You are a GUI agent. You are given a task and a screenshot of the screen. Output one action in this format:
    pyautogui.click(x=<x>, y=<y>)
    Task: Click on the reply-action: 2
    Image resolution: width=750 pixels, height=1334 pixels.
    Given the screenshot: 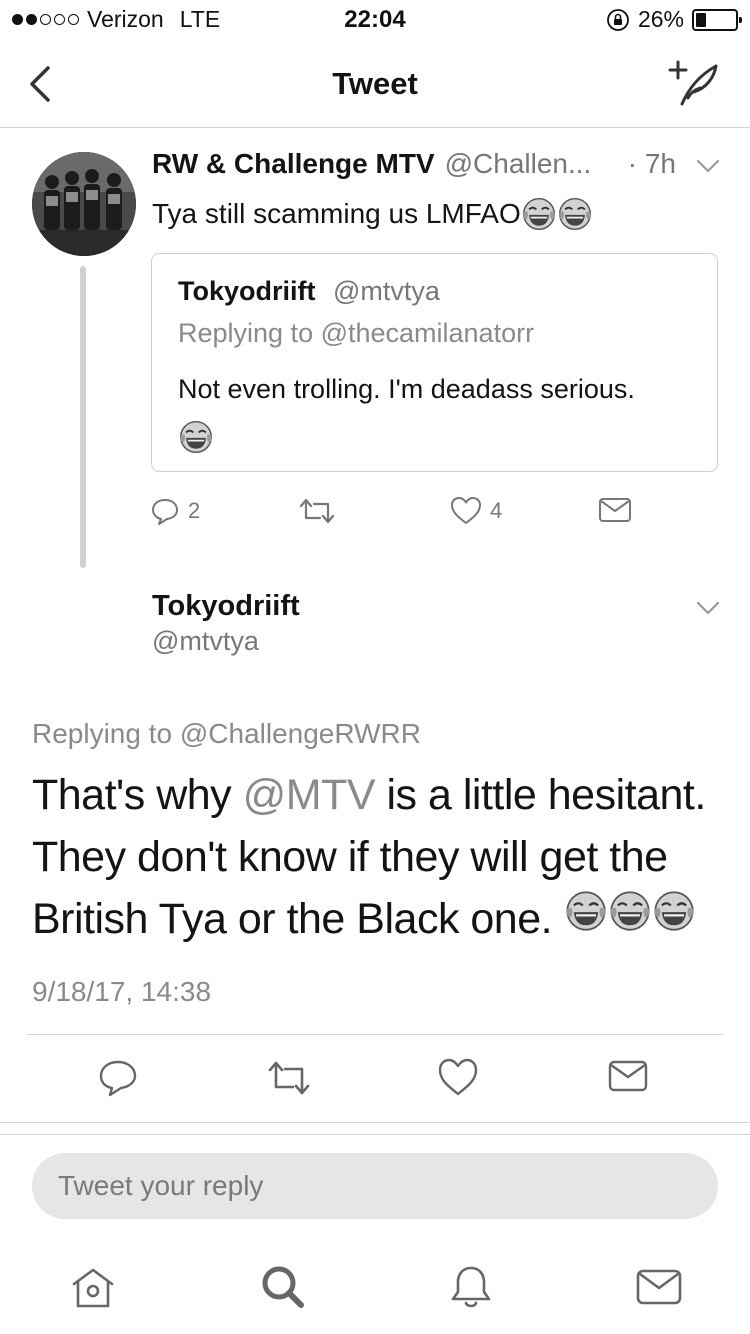 What is the action you would take?
    pyautogui.click(x=175, y=511)
    